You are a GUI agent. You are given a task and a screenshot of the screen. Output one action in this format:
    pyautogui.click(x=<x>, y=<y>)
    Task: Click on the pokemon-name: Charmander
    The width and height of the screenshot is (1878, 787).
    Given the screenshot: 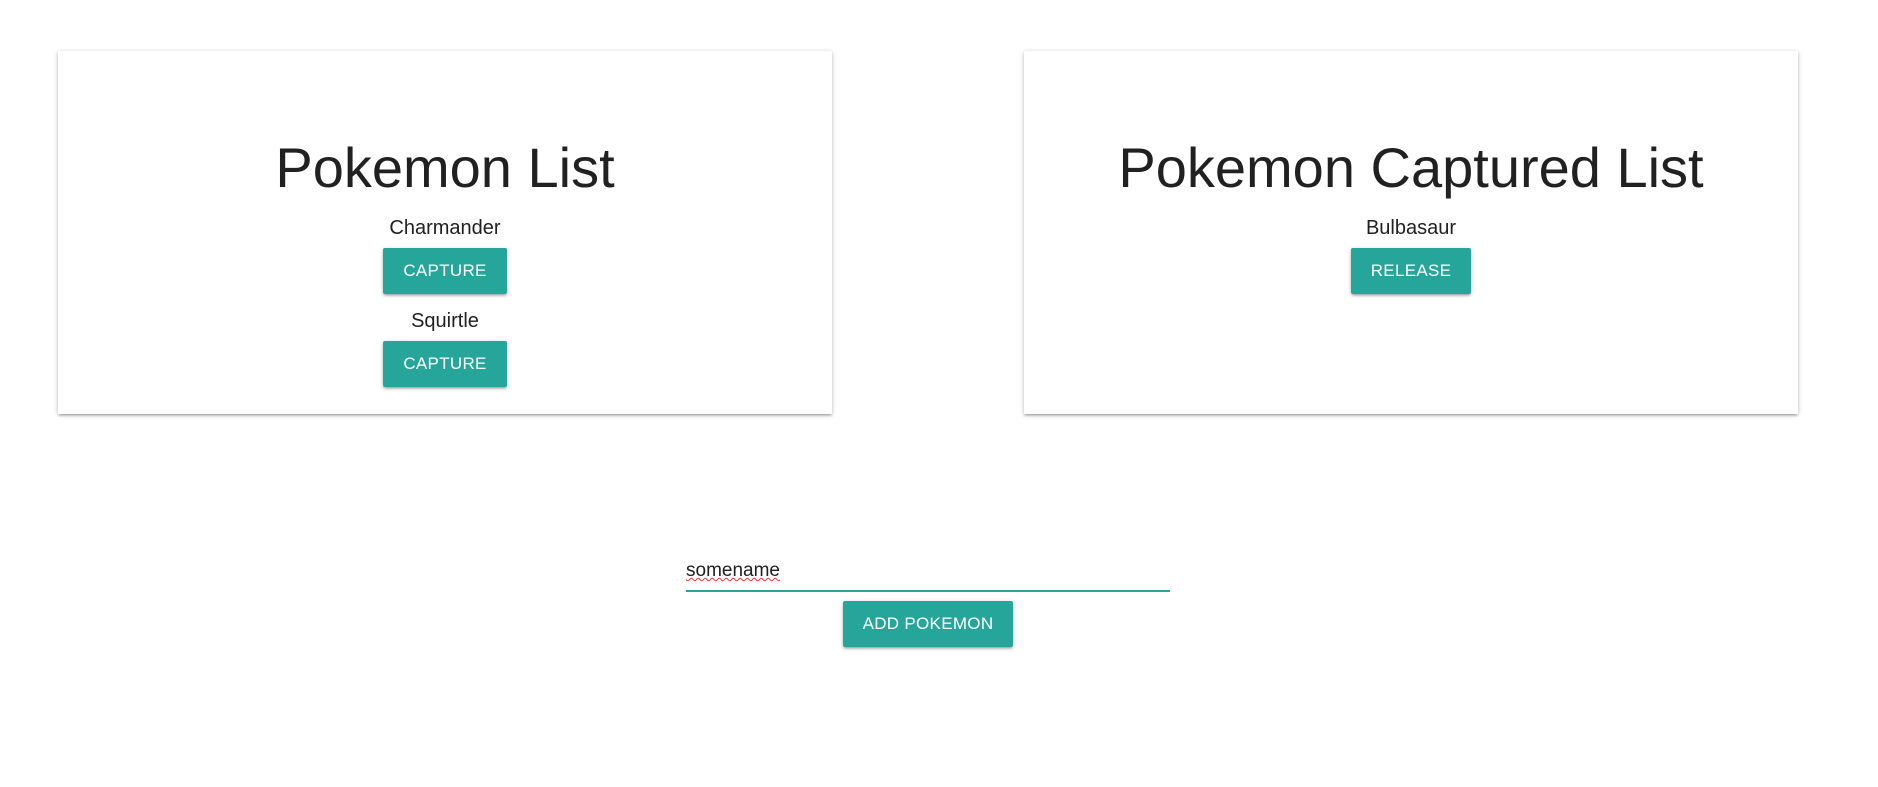 What is the action you would take?
    pyautogui.click(x=445, y=228)
    